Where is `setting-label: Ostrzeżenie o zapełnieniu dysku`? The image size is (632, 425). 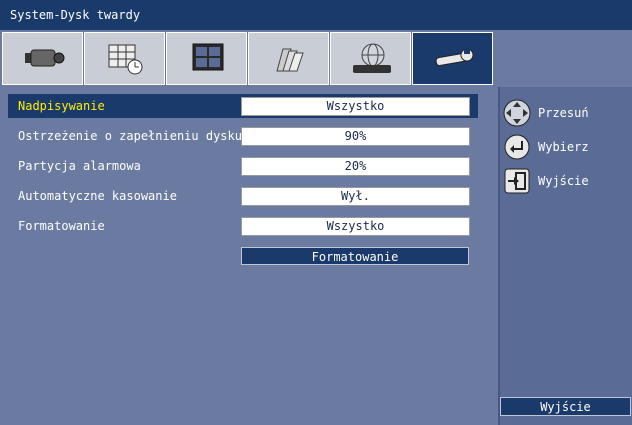
setting-label: Ostrzeżenie o zapełnieniu dysku is located at coordinates (130, 136).